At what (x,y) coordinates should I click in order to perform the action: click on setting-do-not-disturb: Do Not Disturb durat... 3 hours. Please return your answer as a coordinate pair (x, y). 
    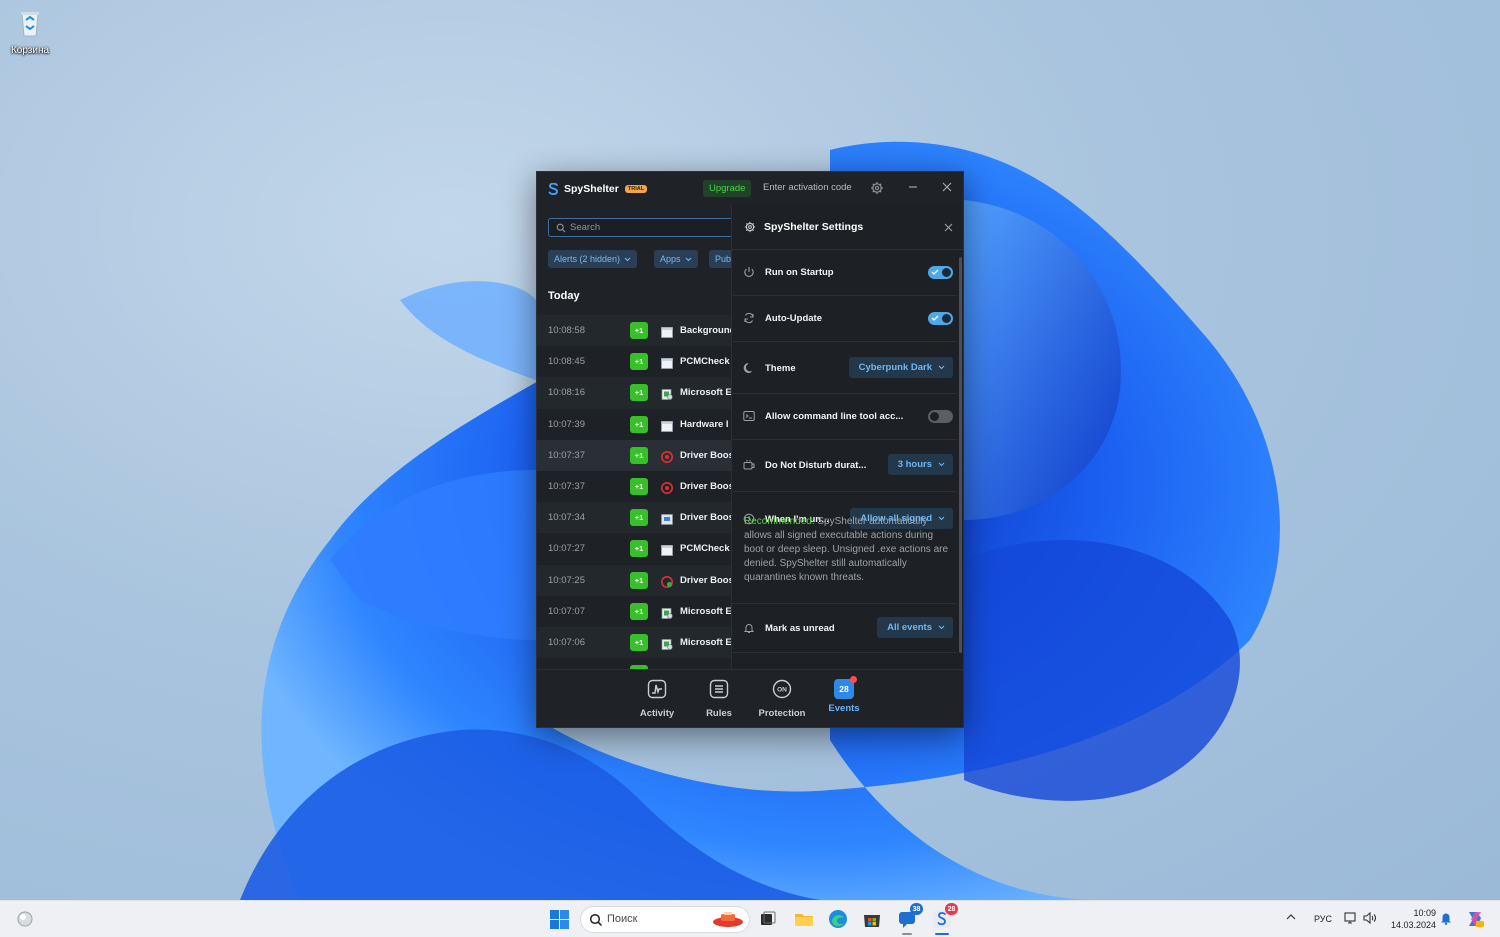
    Looking at the image, I should click on (844, 466).